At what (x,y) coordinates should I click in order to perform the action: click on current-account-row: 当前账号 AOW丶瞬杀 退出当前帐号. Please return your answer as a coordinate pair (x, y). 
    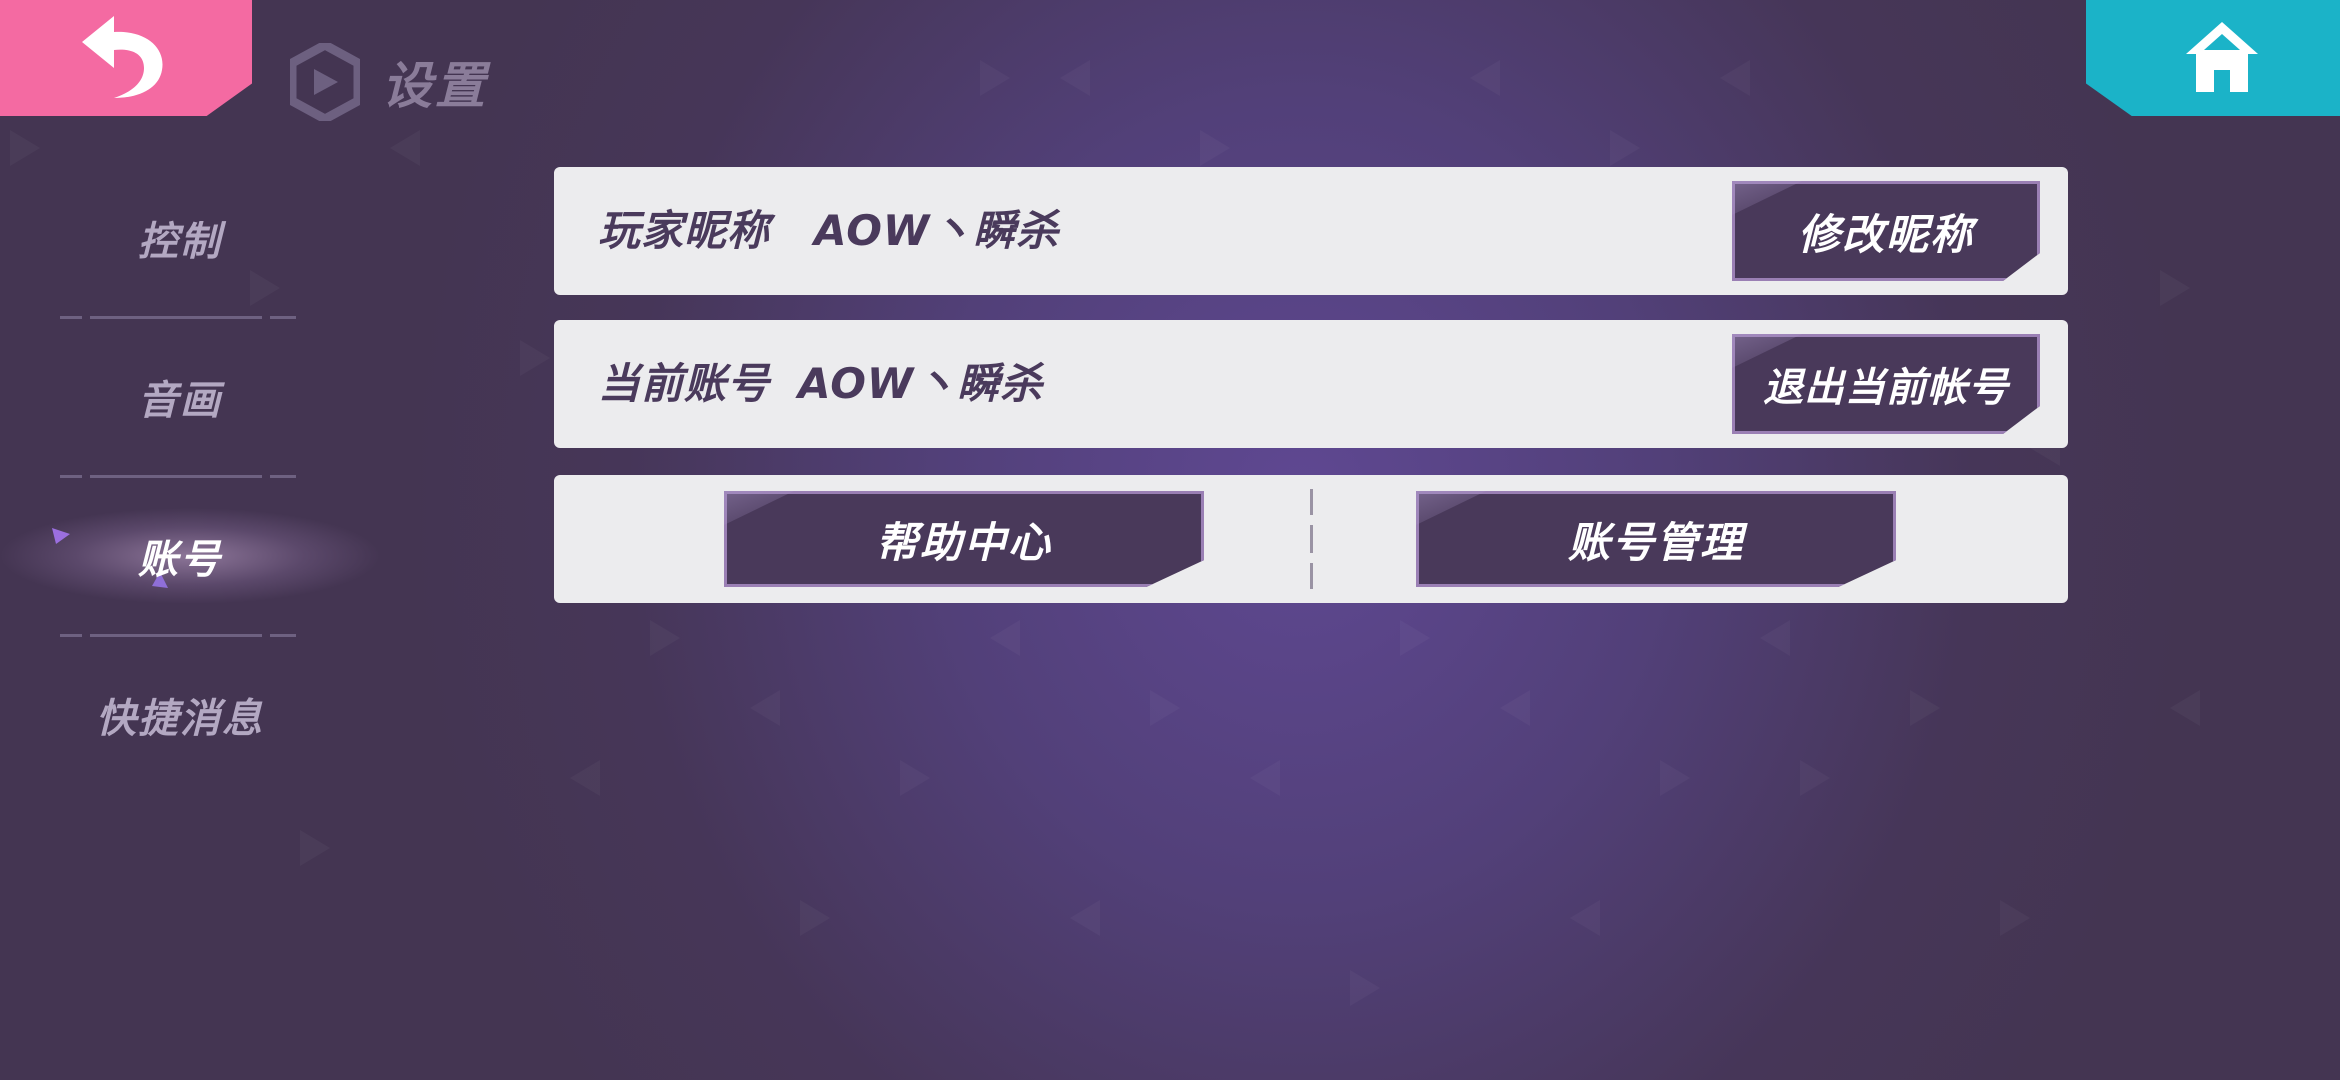
    Looking at the image, I should click on (1311, 384).